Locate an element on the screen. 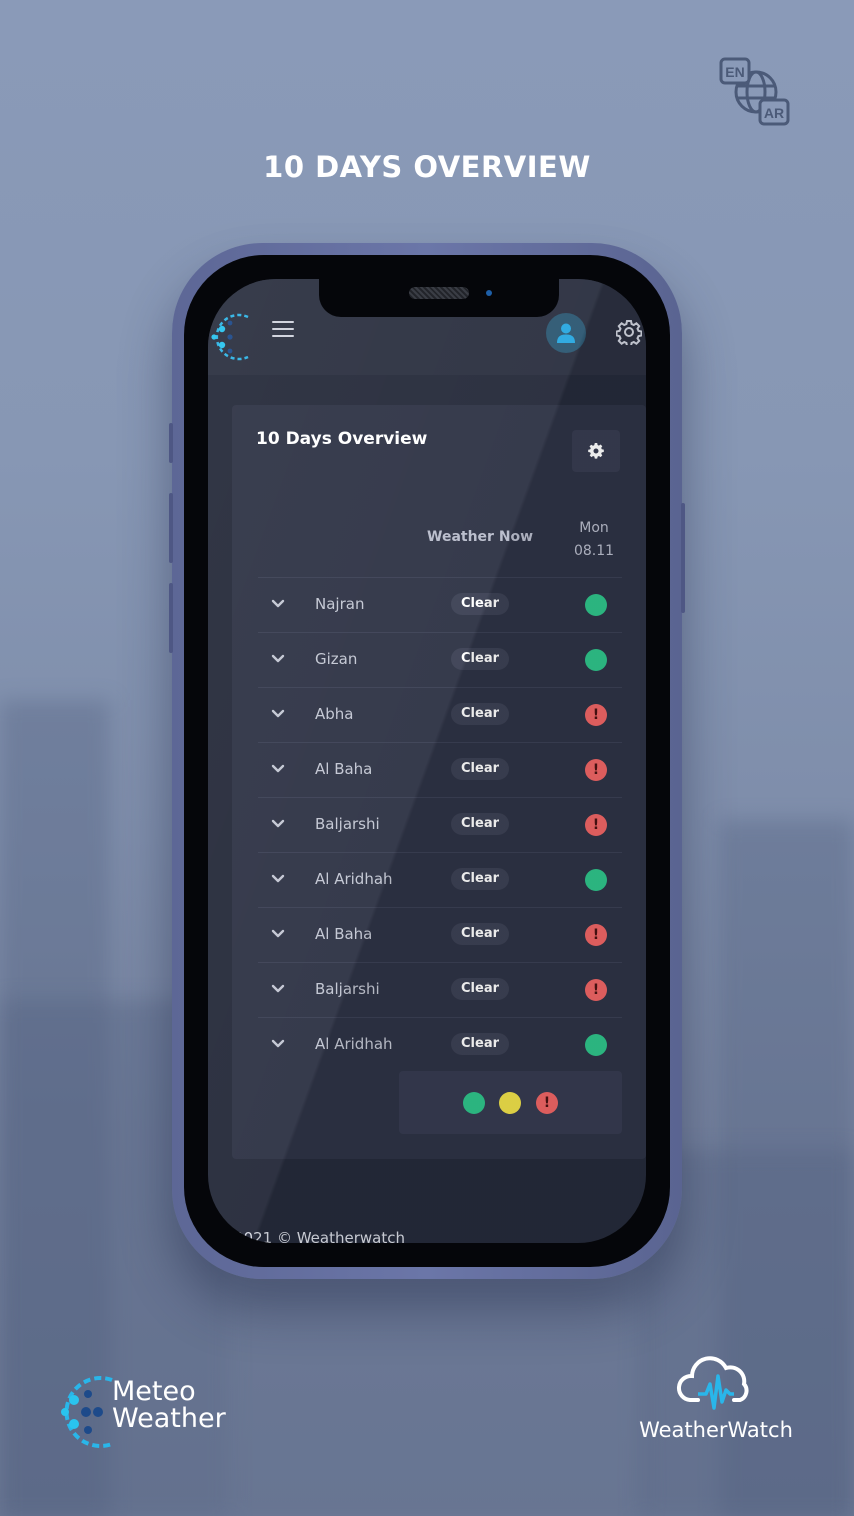 Image resolution: width=854 pixels, height=1516 pixels. card-title: 10 Days Overview is located at coordinates (342, 439).